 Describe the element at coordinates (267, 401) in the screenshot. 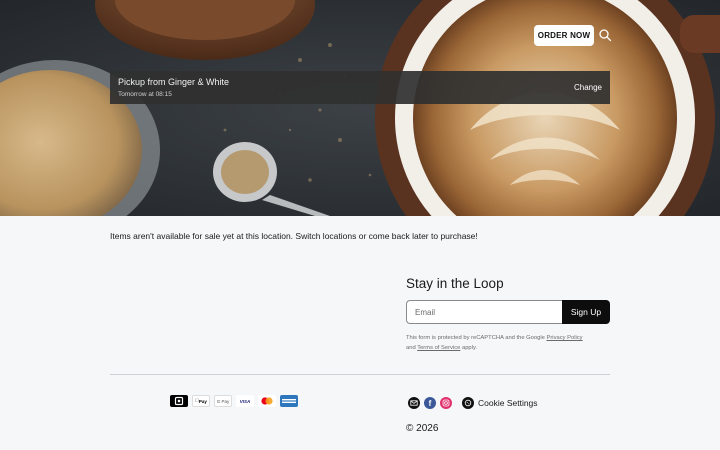

I see `mastercard-icon` at that location.